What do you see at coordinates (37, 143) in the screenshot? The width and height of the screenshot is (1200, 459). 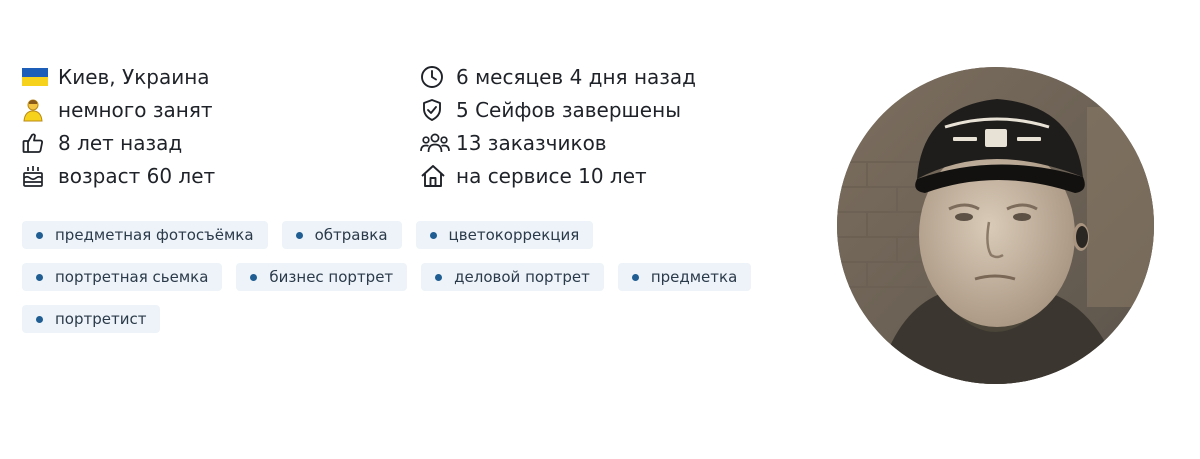 I see `thumbs-up-icon` at bounding box center [37, 143].